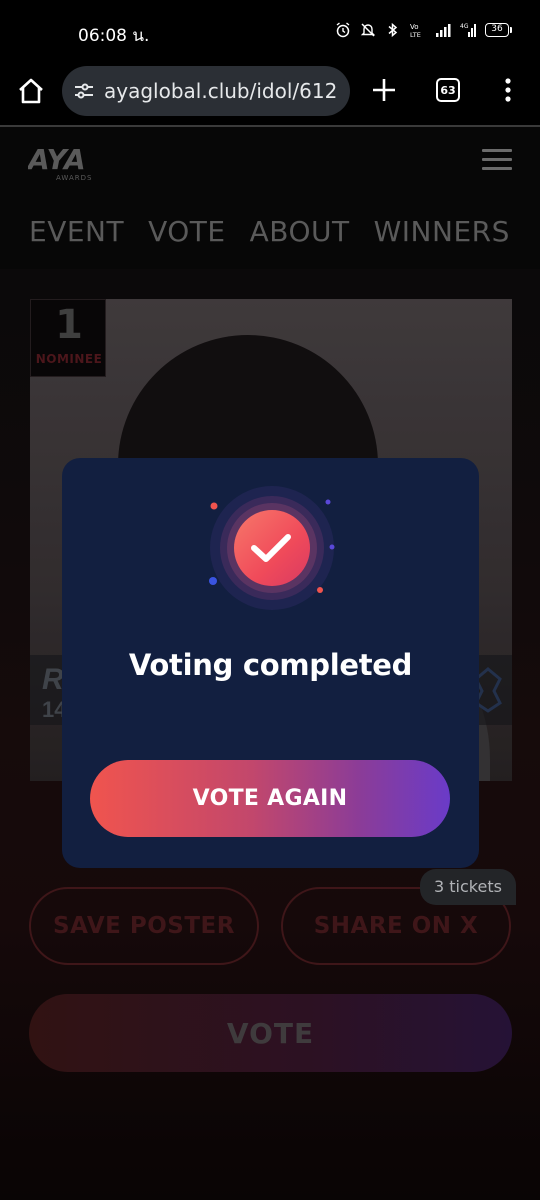 The image size is (540, 1200). I want to click on success-check-icon, so click(270, 552).